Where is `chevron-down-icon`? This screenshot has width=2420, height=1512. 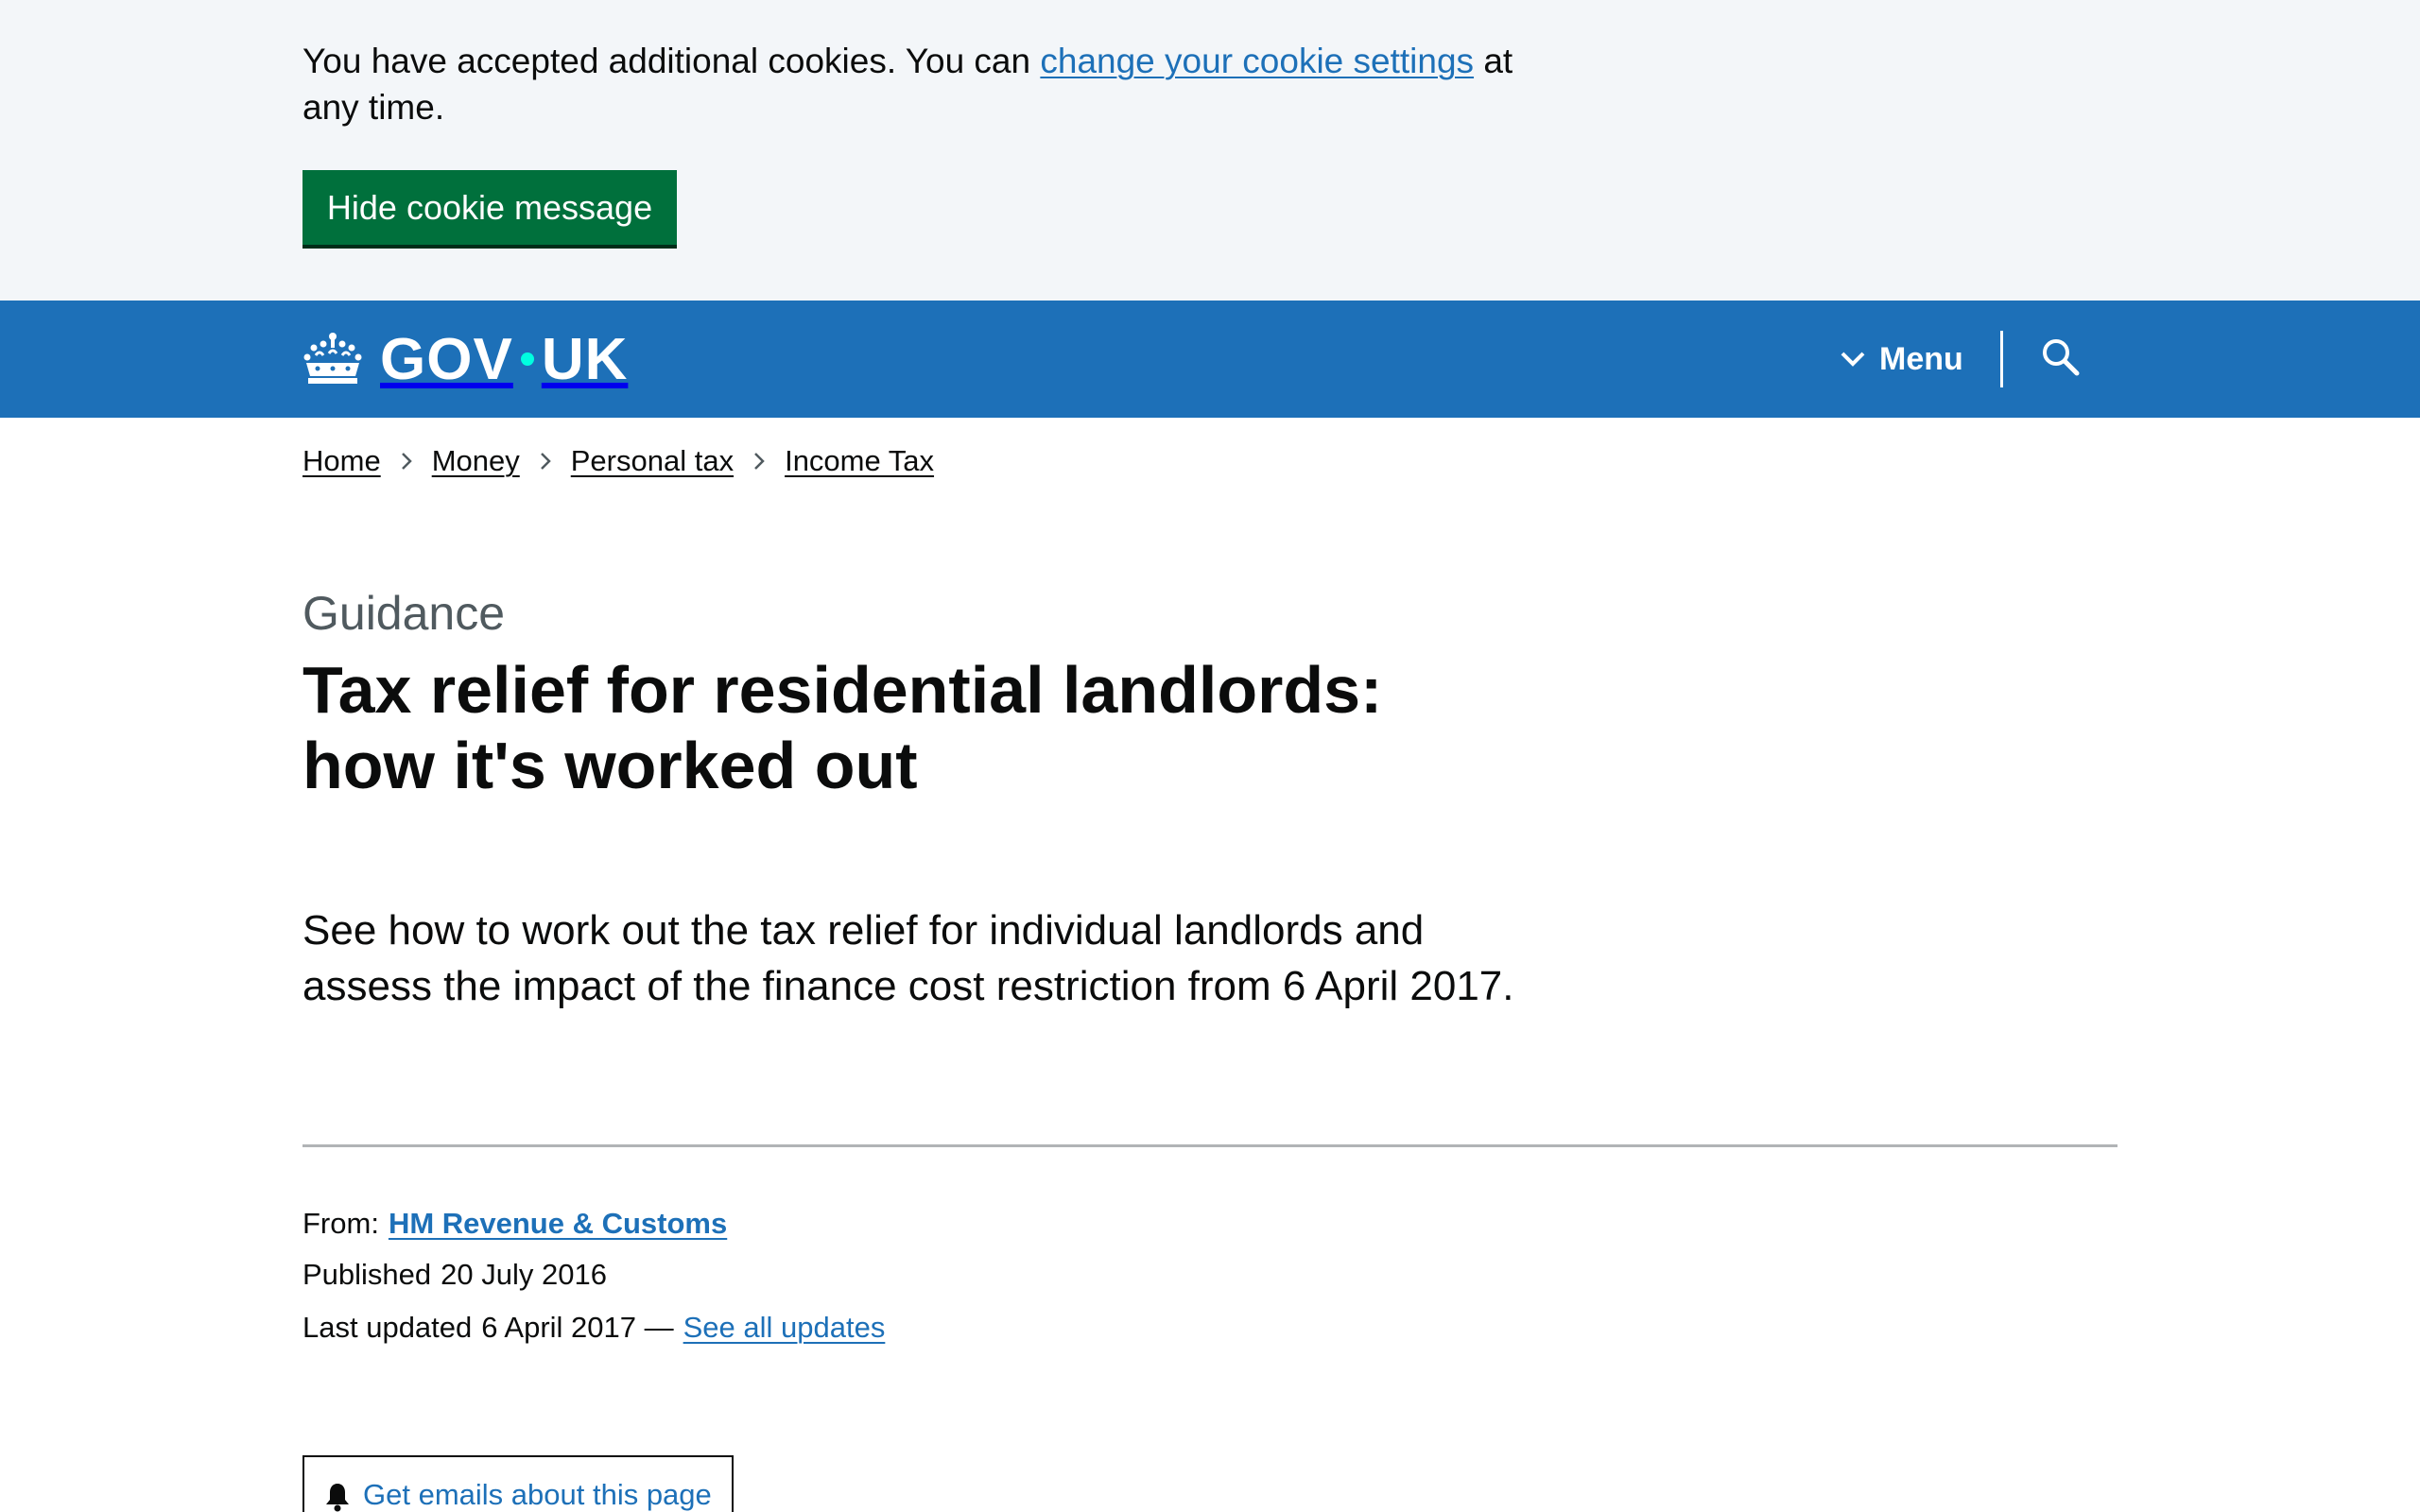 chevron-down-icon is located at coordinates (1853, 359).